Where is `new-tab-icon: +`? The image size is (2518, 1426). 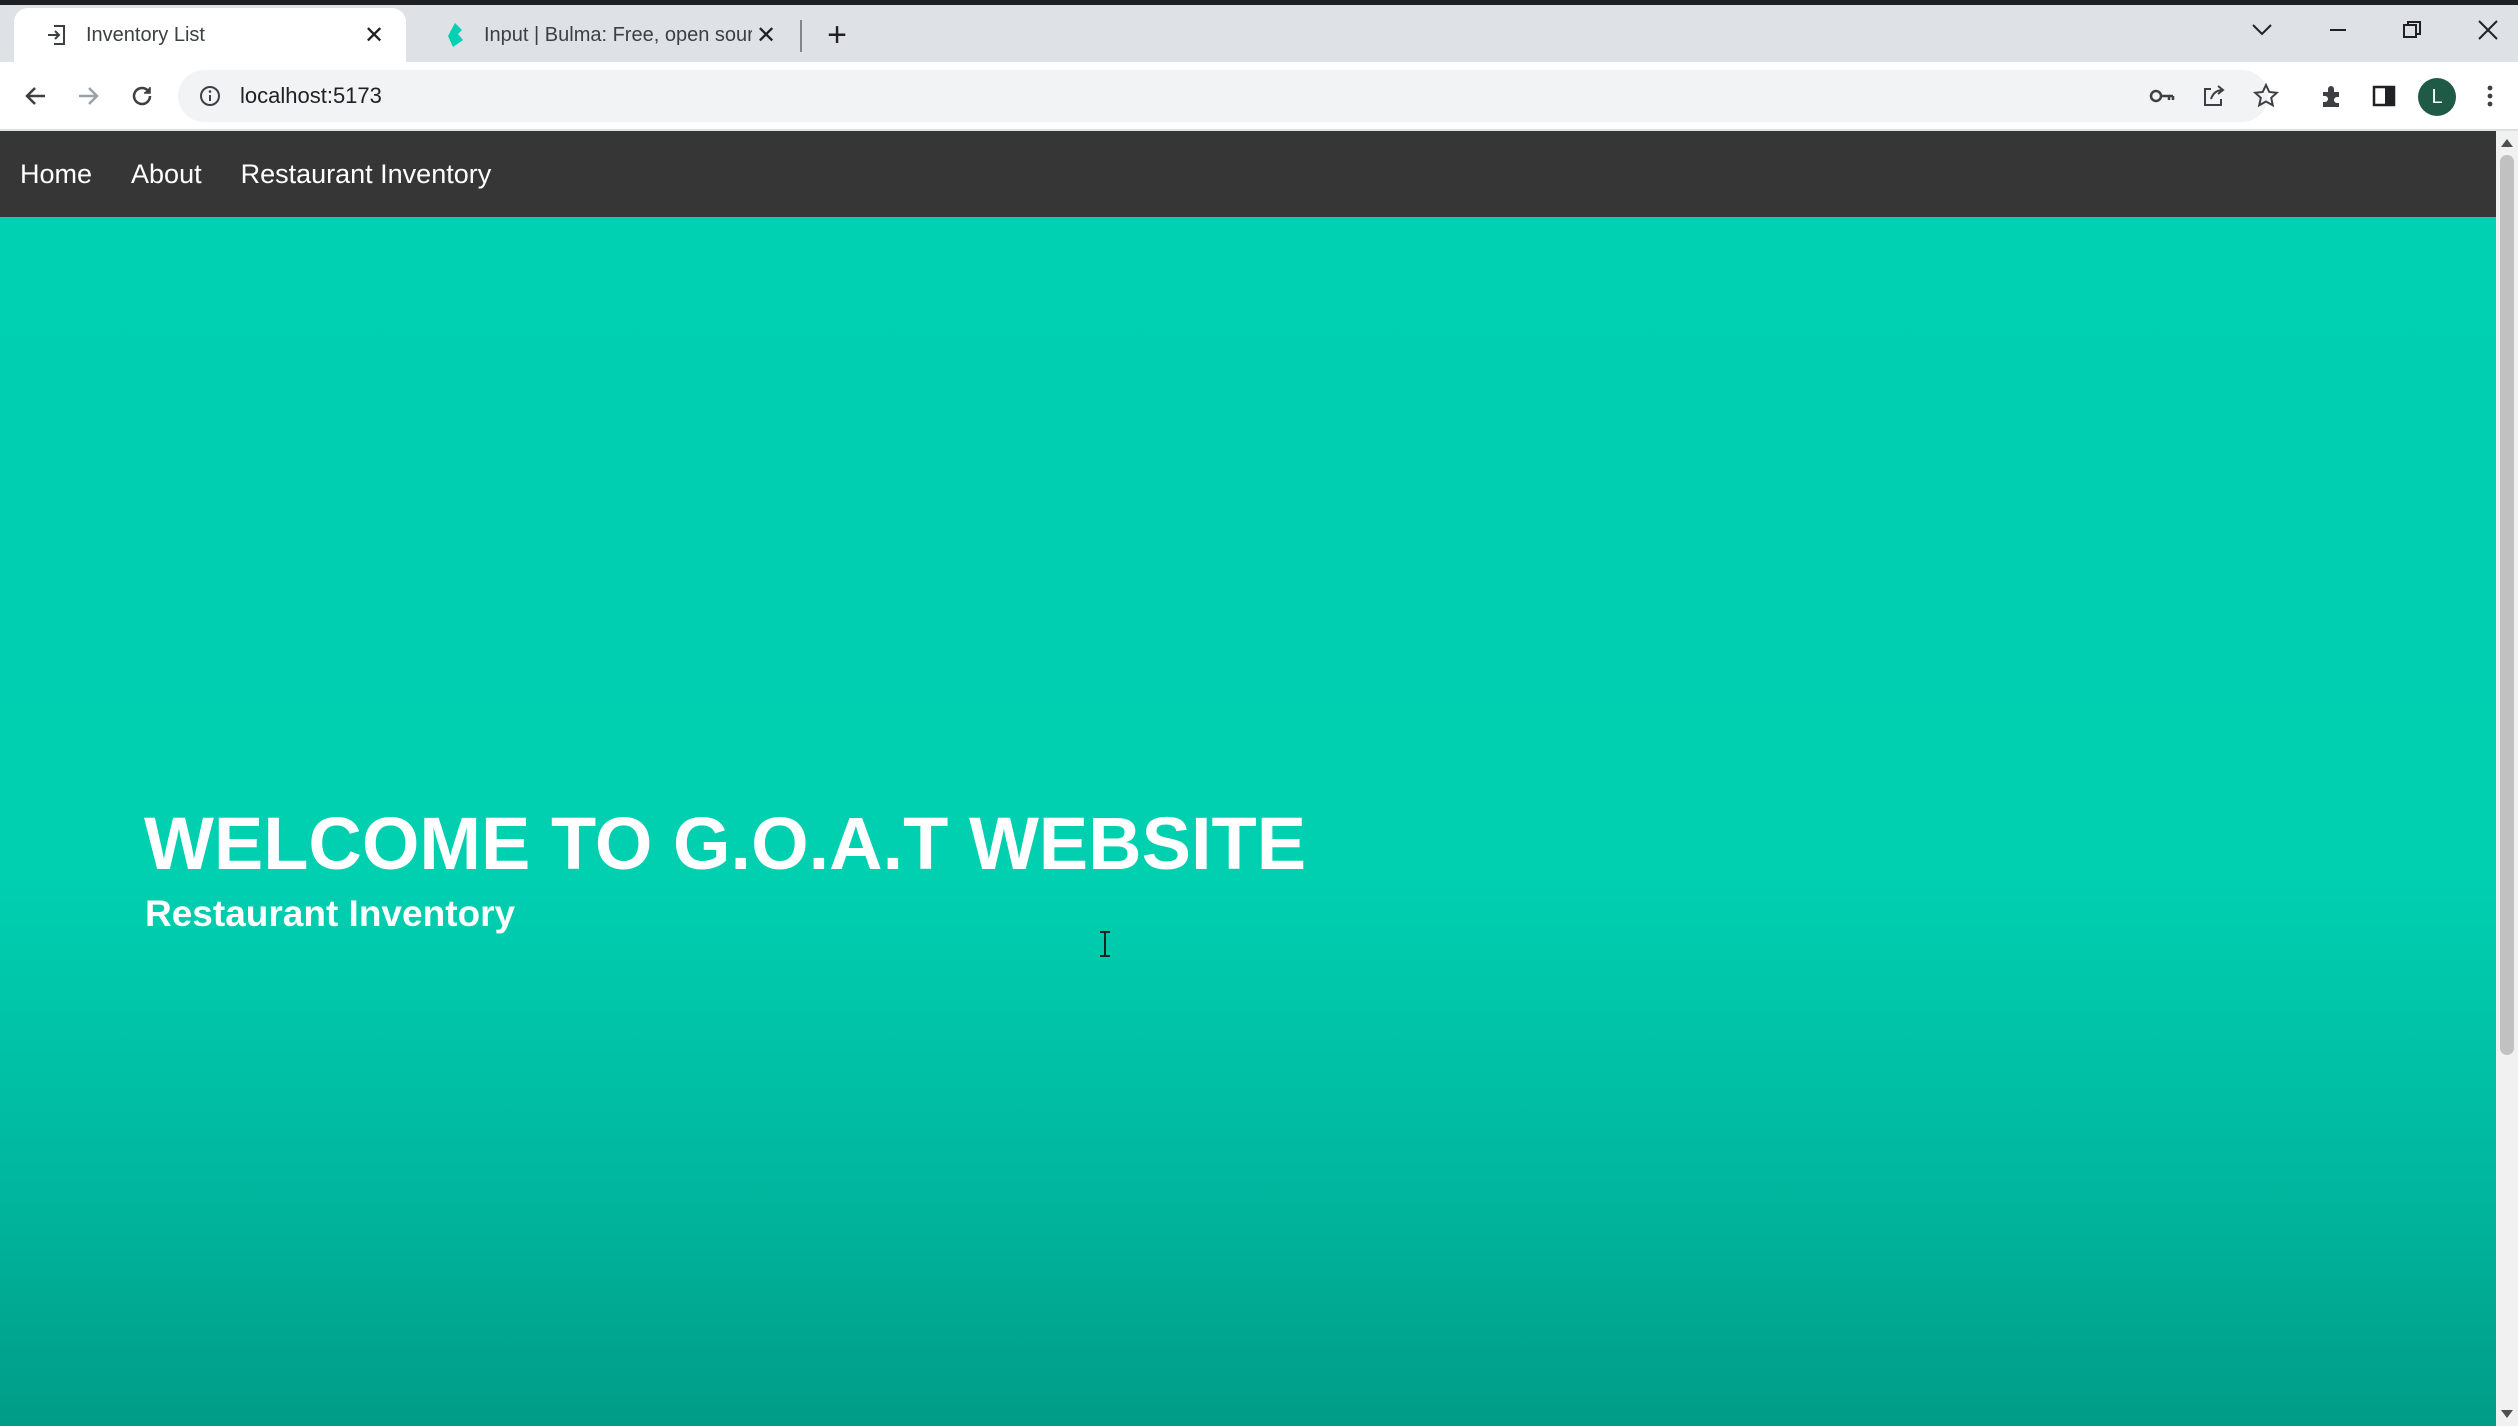 new-tab-icon: + is located at coordinates (837, 35).